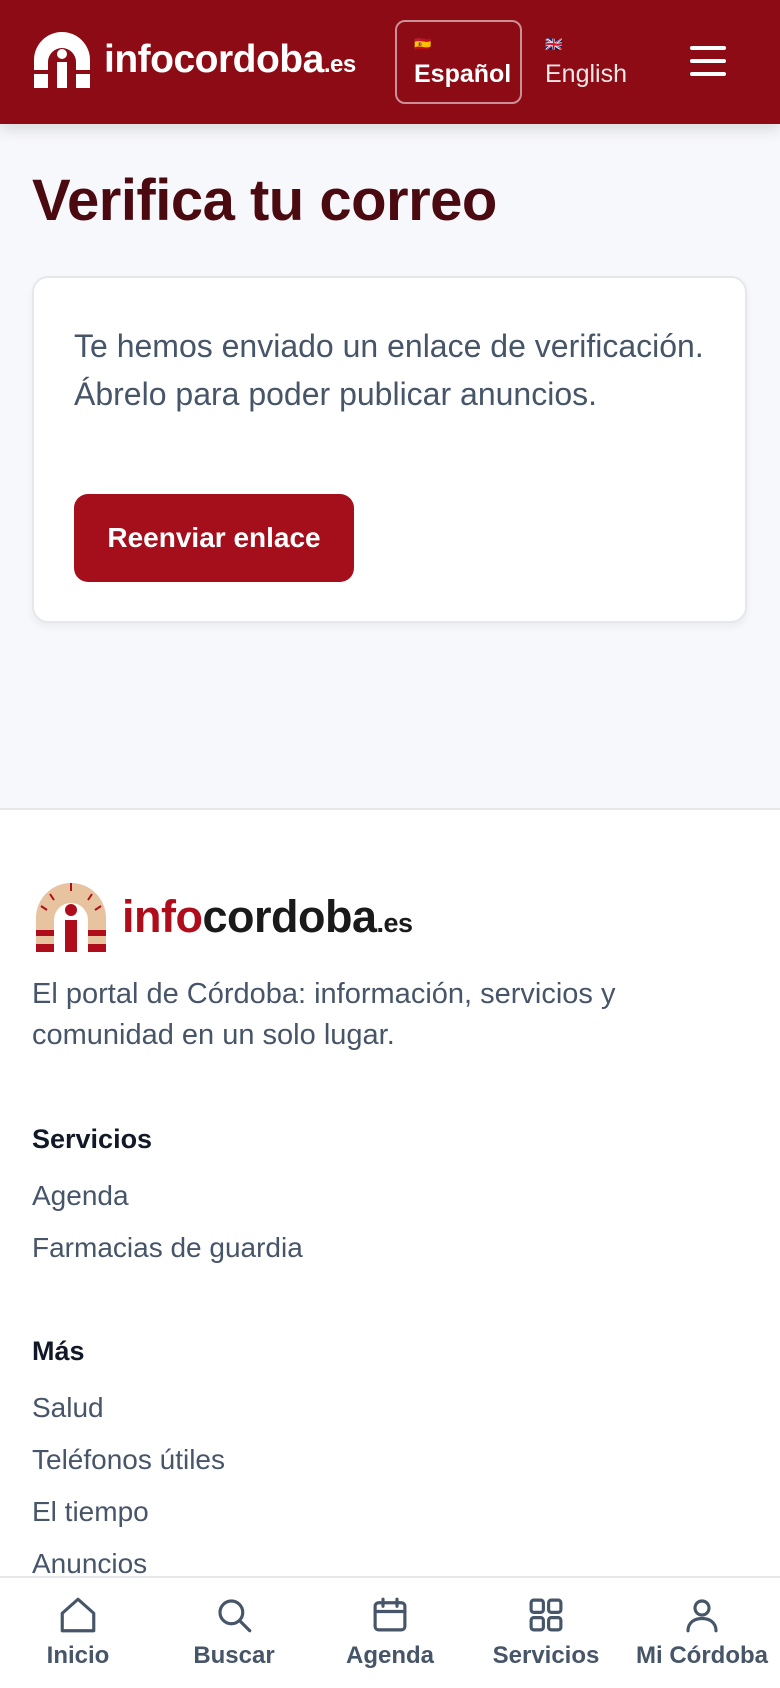 This screenshot has width=780, height=1688. Describe the element at coordinates (68, 1408) in the screenshot. I see `footer-link-salud: Salud` at that location.